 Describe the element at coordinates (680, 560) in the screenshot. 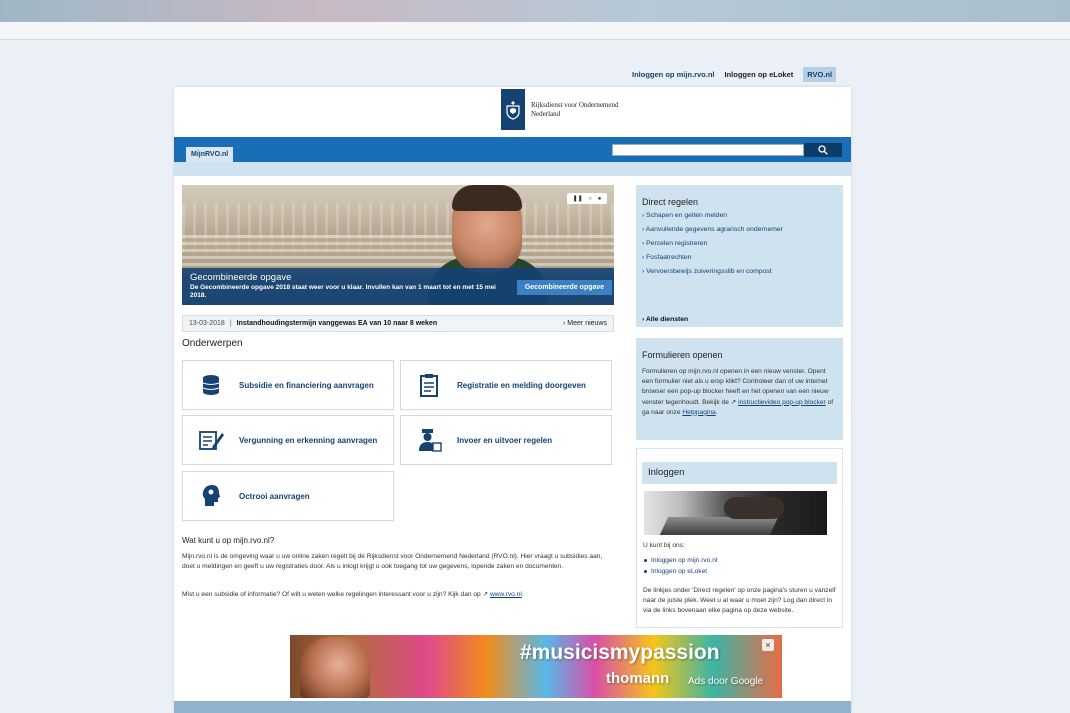

I see `login-mijn-link-2: Inloggen op mijn.rvo.nl` at that location.